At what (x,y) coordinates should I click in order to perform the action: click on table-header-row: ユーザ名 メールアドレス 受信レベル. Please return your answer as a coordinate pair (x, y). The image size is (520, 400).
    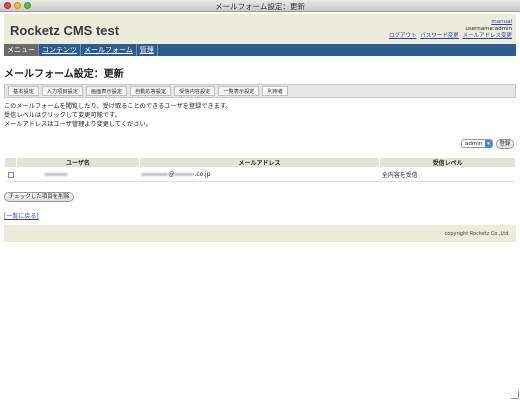
    Looking at the image, I should click on (260, 162).